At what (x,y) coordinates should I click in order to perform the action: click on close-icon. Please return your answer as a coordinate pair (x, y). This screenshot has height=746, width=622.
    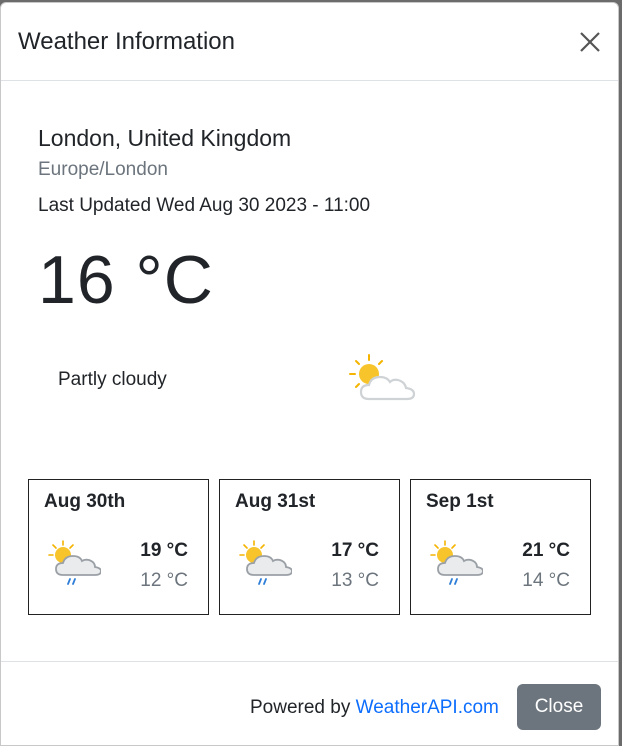
    Looking at the image, I should click on (590, 42).